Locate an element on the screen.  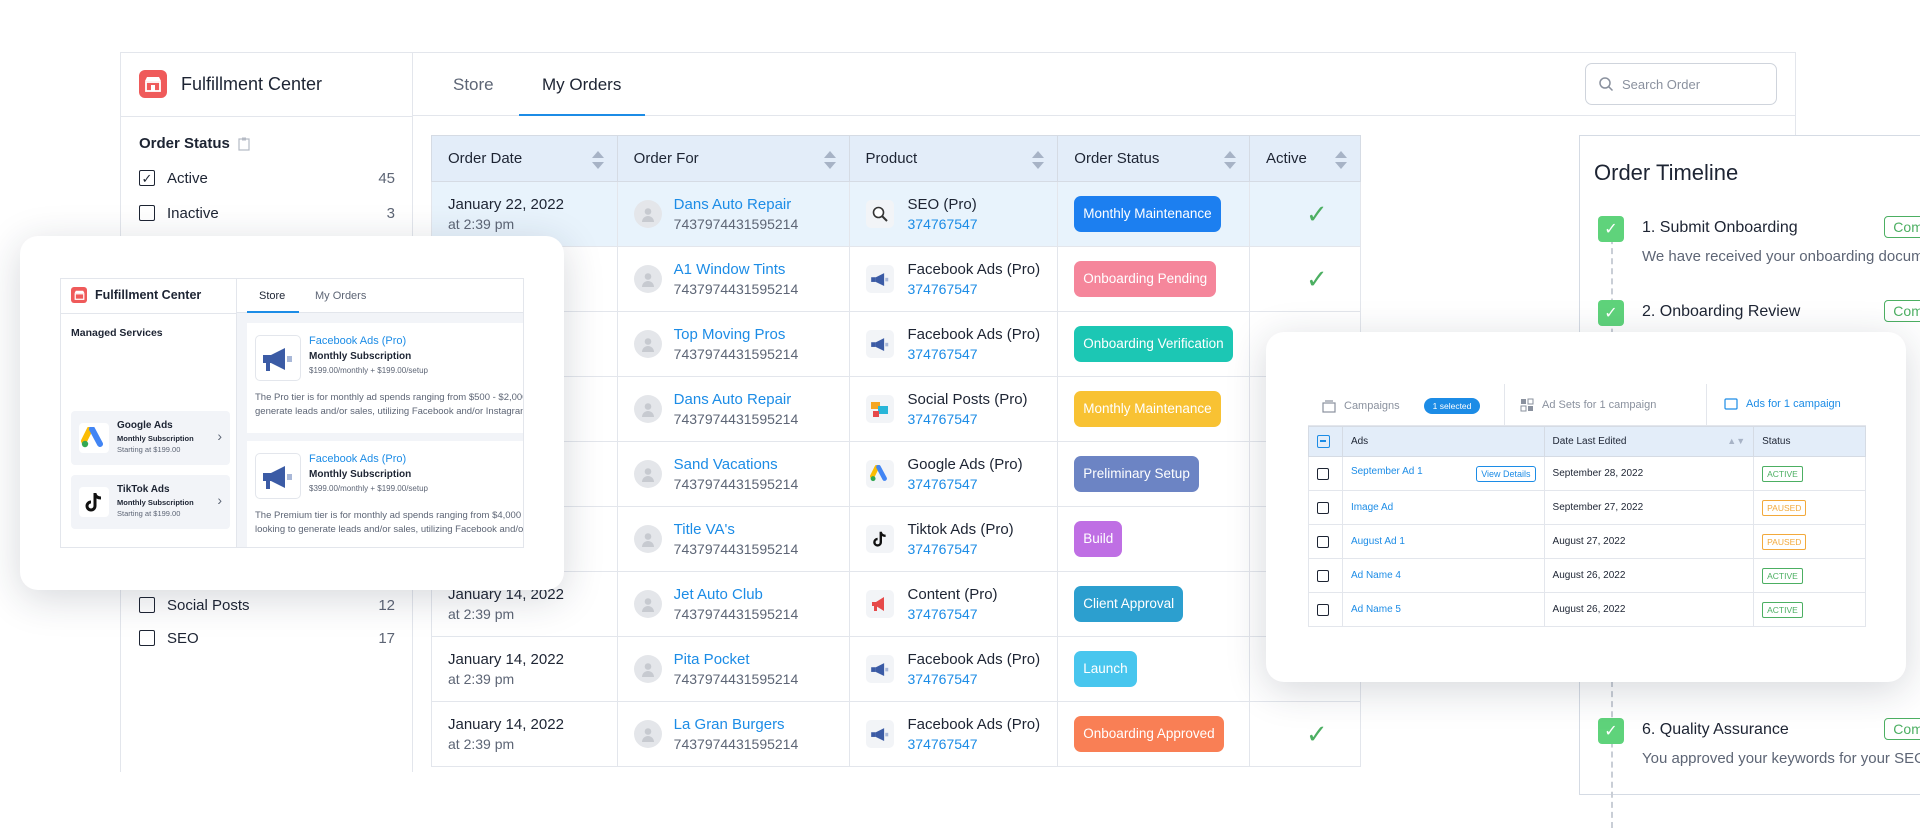
view-details-button: View Details is located at coordinates (1506, 473).